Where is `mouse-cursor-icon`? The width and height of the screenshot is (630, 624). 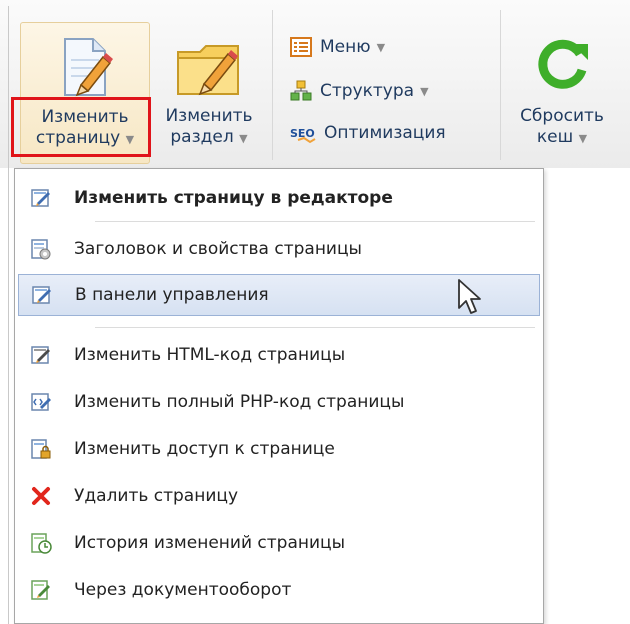 mouse-cursor-icon is located at coordinates (469, 296).